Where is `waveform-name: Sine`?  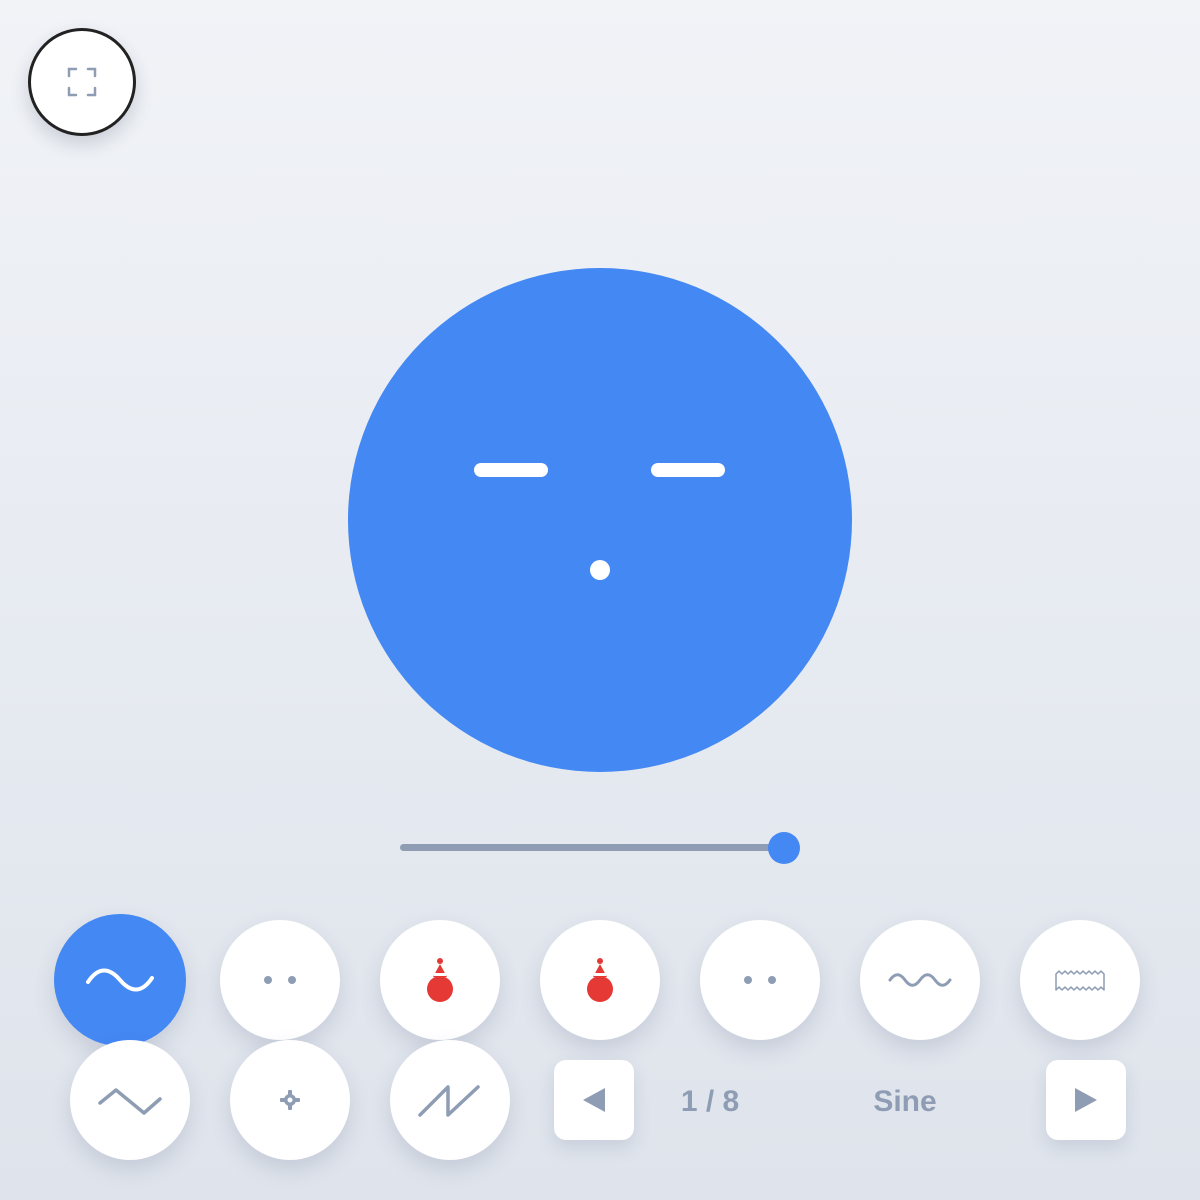 waveform-name: Sine is located at coordinates (905, 1101).